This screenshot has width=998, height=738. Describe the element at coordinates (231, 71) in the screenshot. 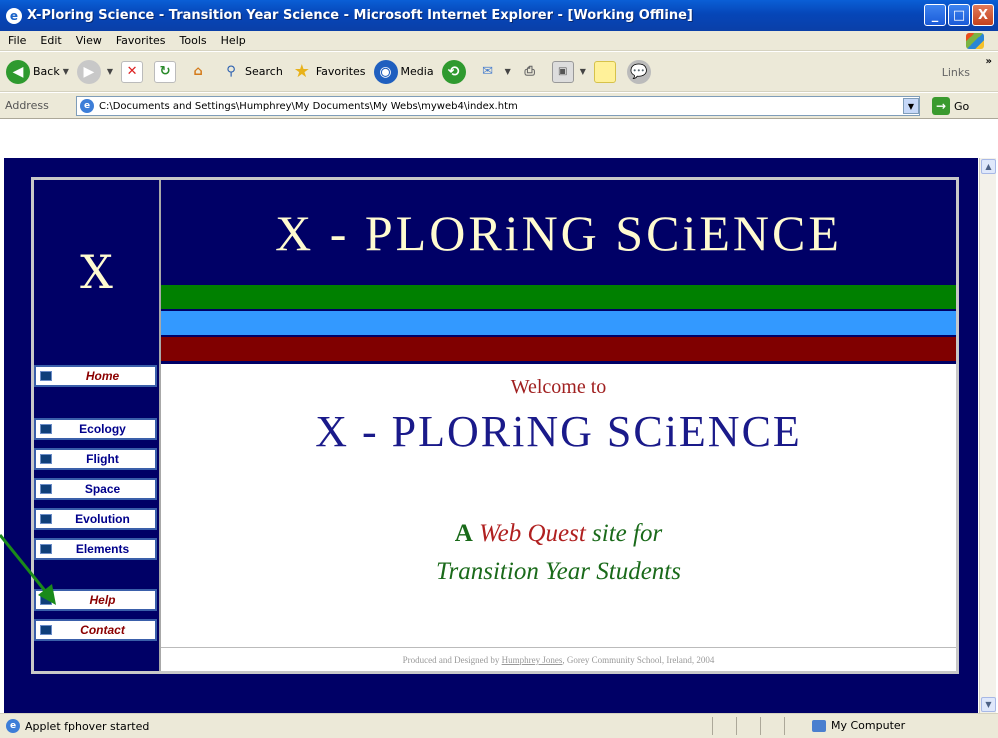

I see `search-icon: ⚲` at that location.